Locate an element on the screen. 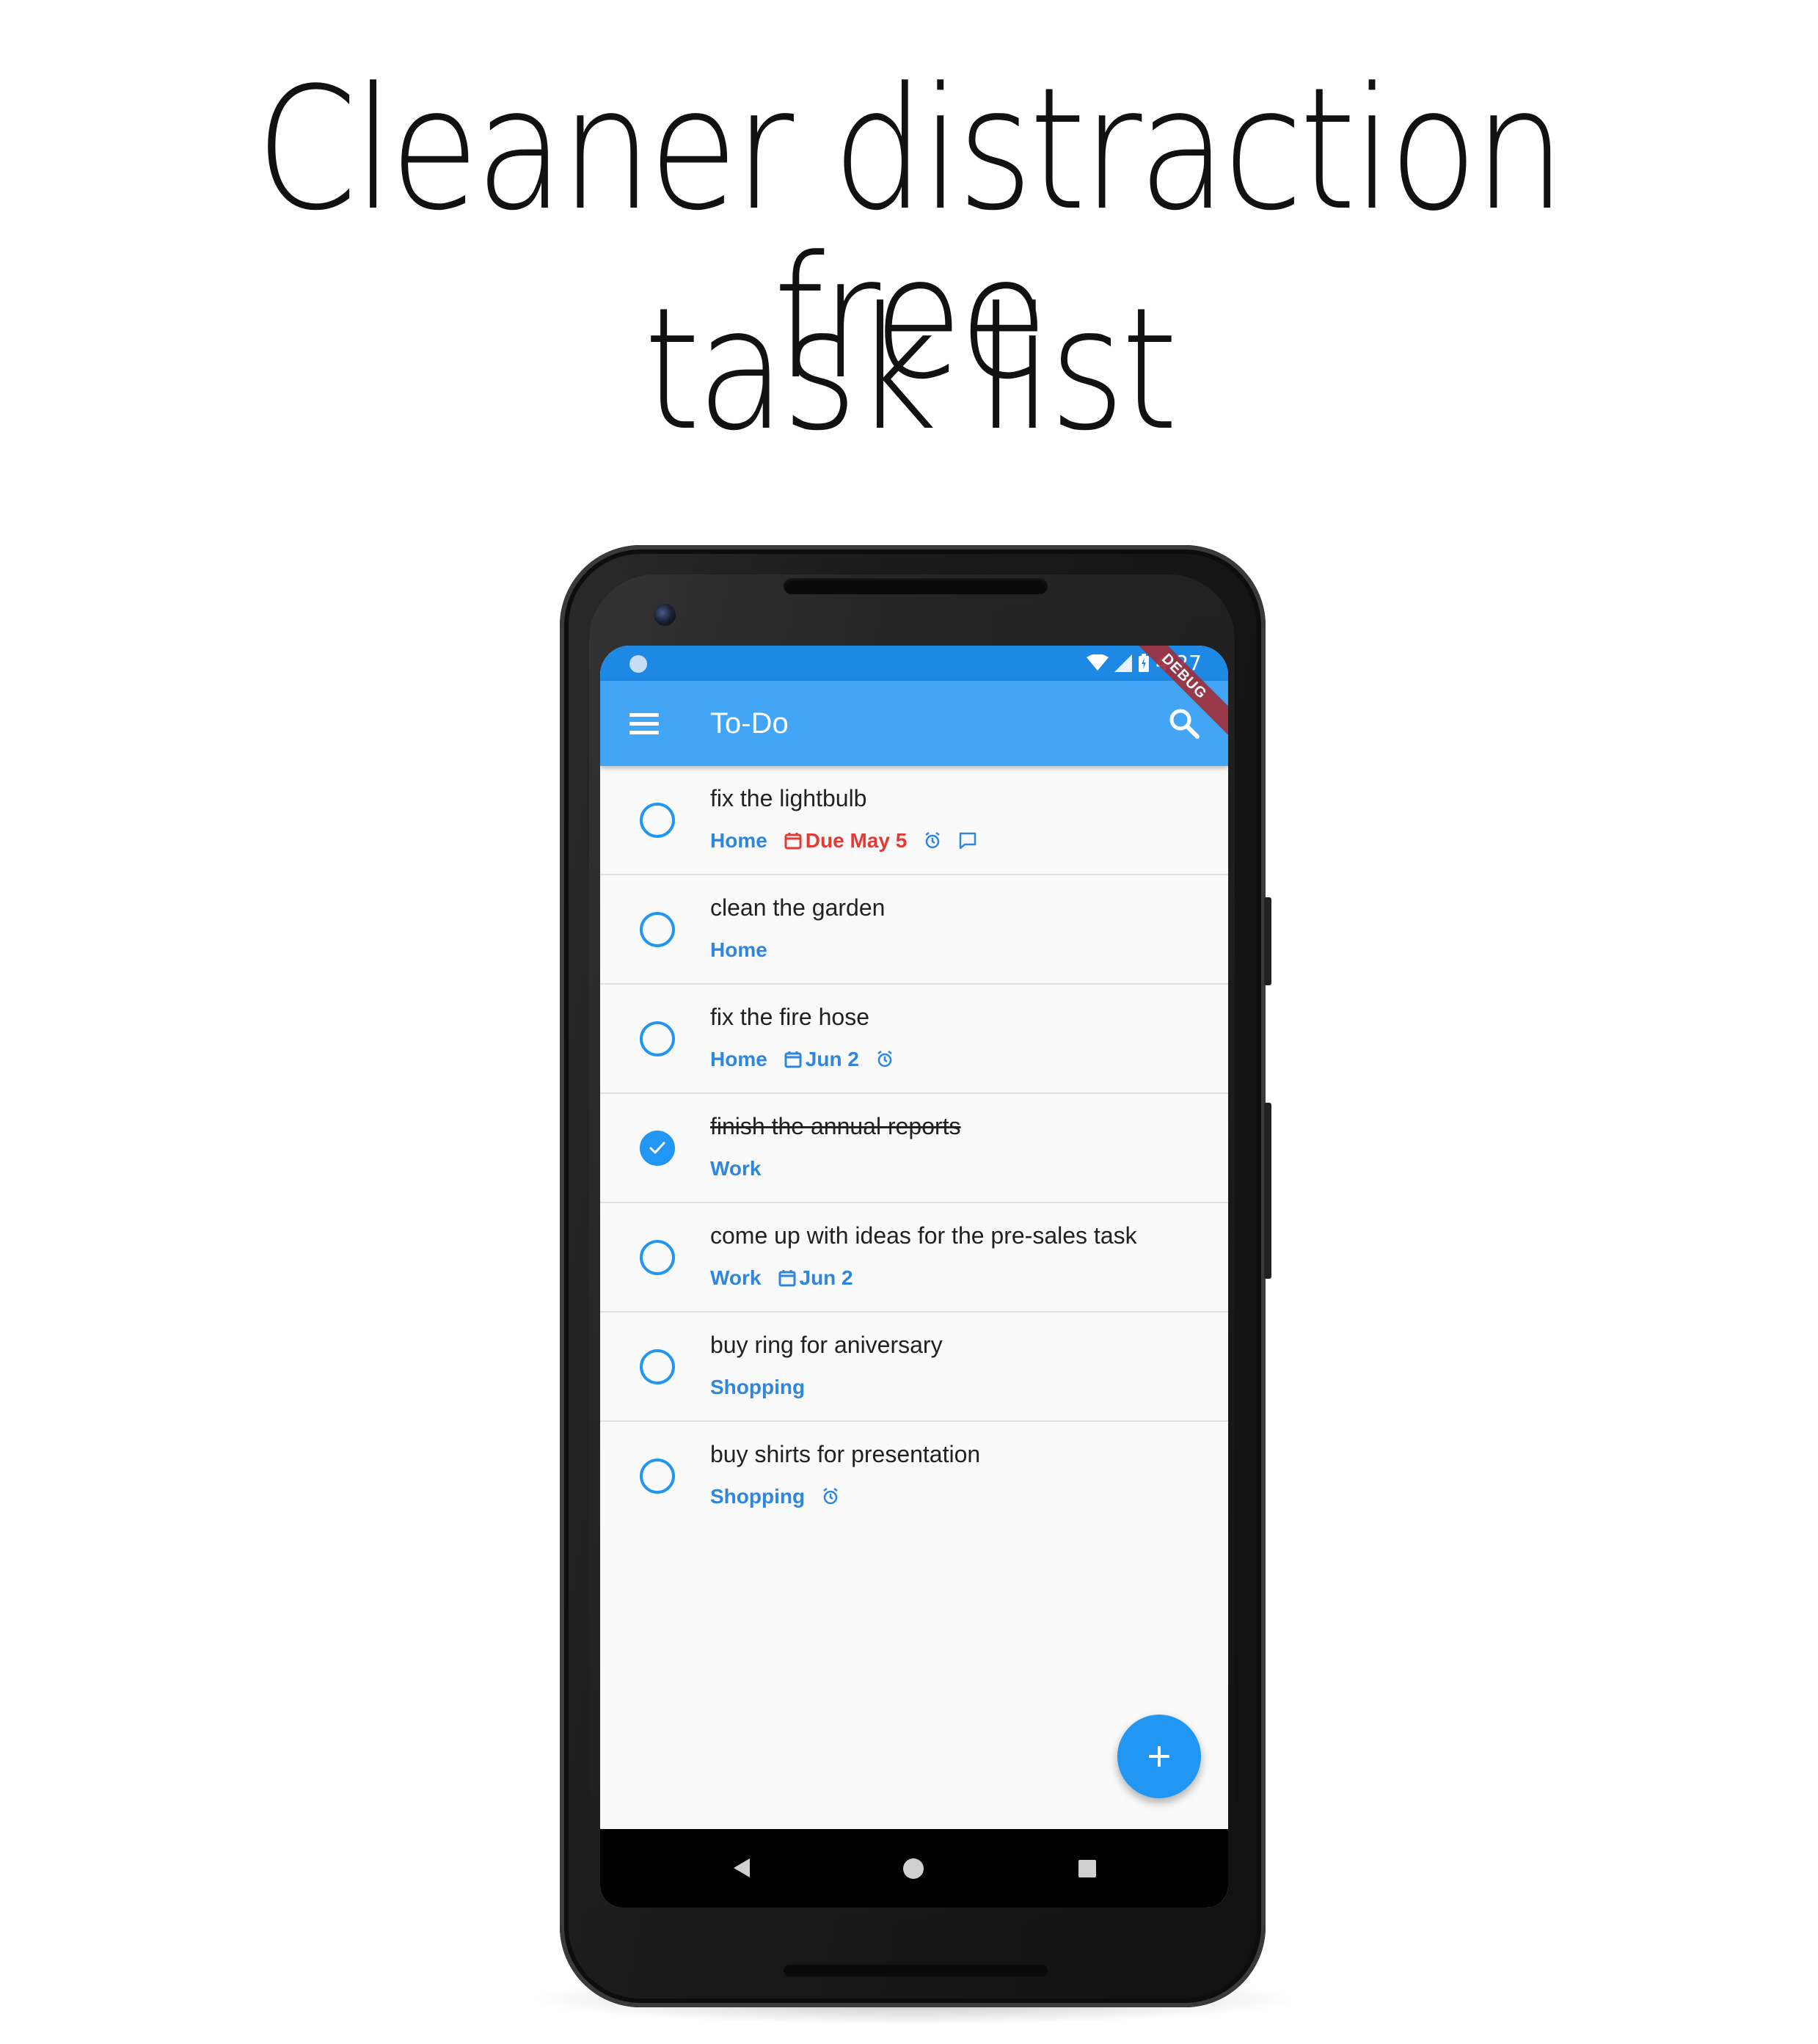 This screenshot has height=2044, width=1818. task-title: finish the annual reports is located at coordinates (835, 1126).